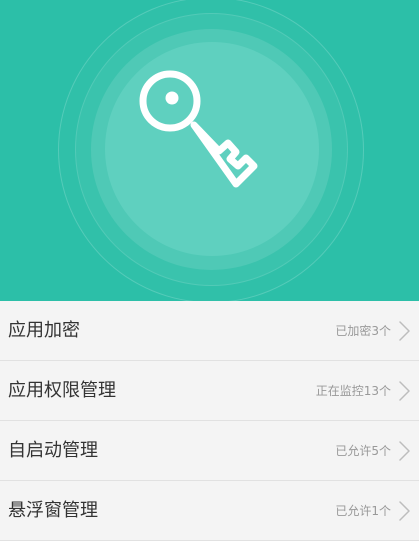  What do you see at coordinates (353, 391) in the screenshot?
I see `item-status: 正在监控13个` at bounding box center [353, 391].